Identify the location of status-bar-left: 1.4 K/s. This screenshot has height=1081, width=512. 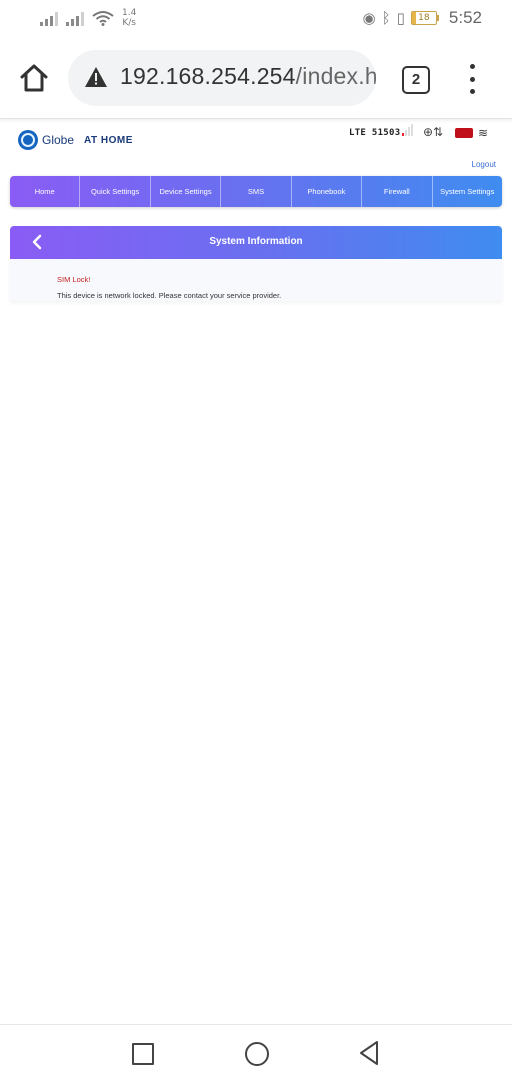
(88, 18).